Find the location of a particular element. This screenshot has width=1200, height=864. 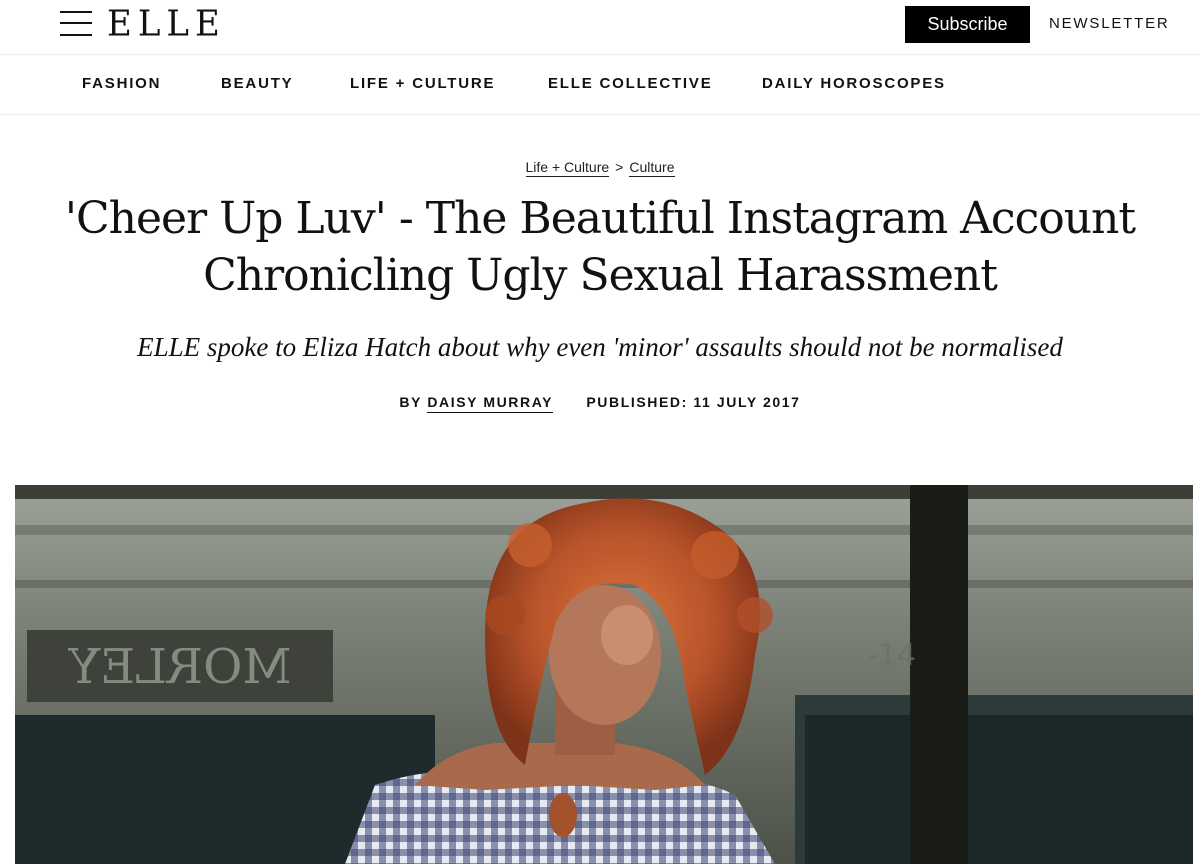

published-date: PUBLISHED: 11 JULY 2017 is located at coordinates (693, 402).